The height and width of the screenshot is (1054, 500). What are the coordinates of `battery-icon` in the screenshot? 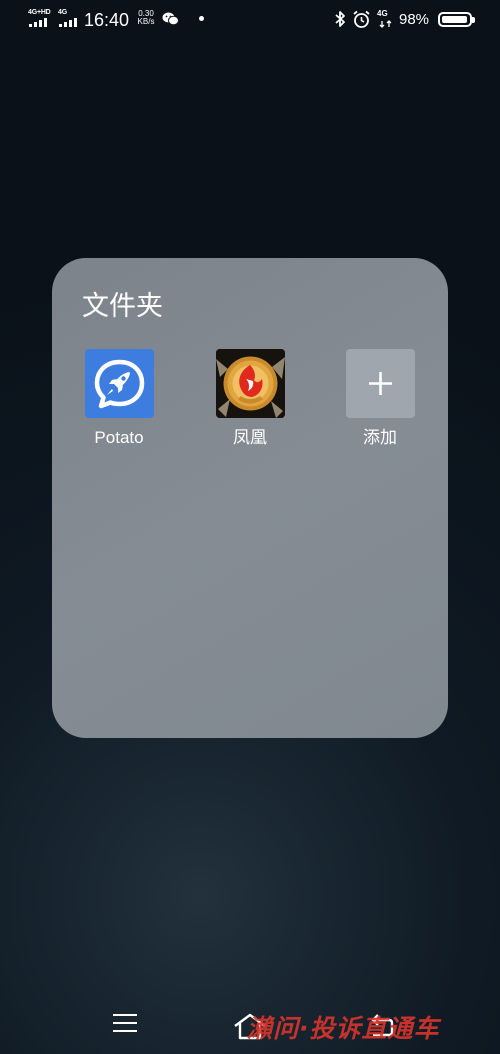 It's located at (456, 19).